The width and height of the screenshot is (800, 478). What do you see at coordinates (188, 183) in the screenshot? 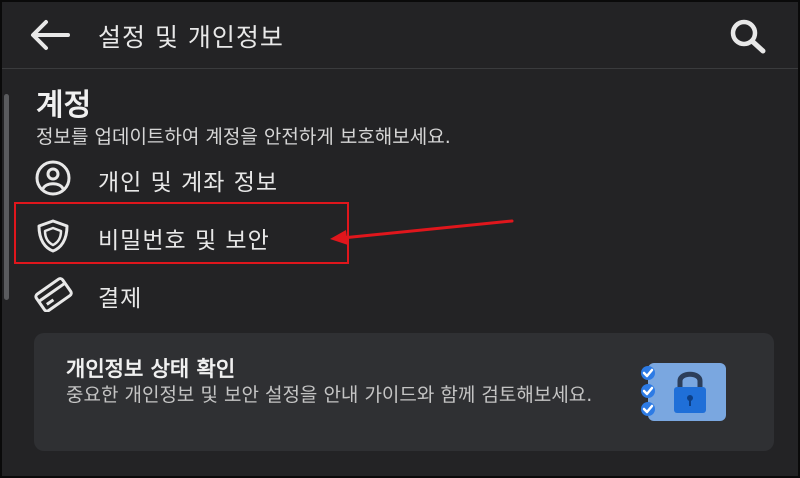
I see `menu-item-label: 개인 및 계좌 정보` at bounding box center [188, 183].